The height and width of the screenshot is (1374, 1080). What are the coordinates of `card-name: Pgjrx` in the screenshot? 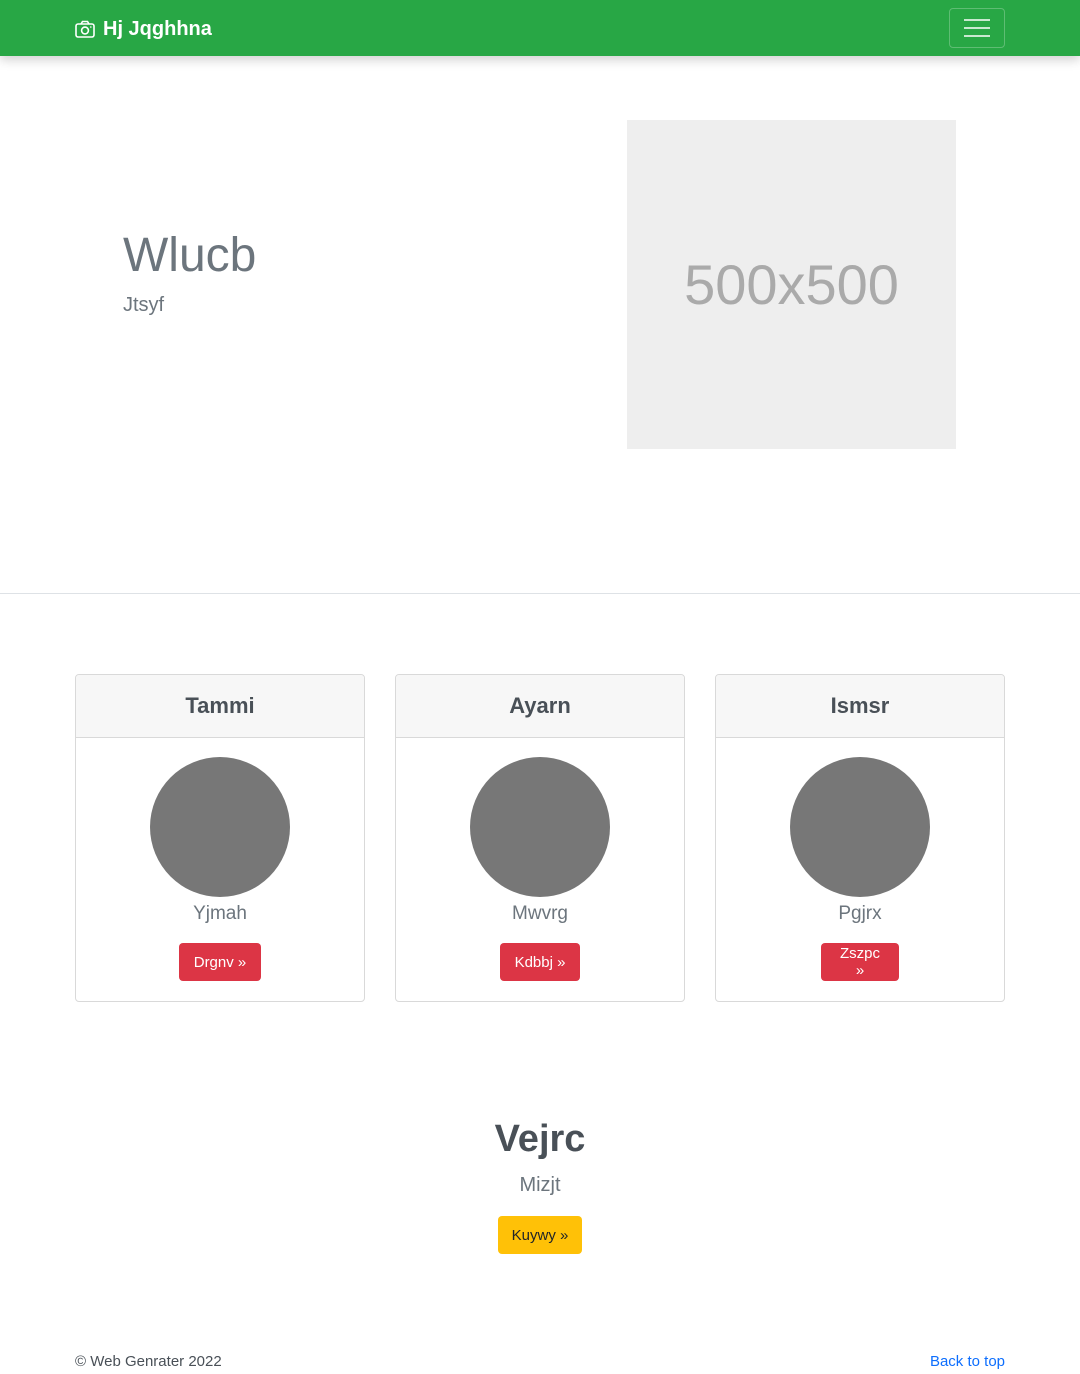 It's located at (860, 913).